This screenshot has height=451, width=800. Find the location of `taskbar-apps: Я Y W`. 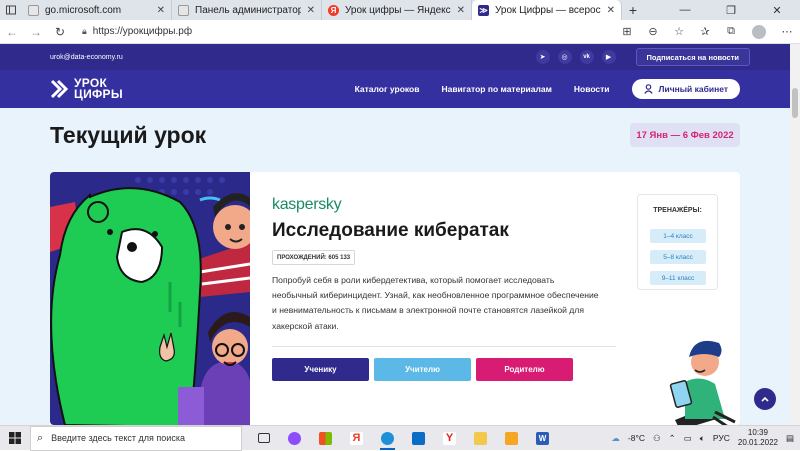

taskbar-apps: Я Y W is located at coordinates (403, 438).